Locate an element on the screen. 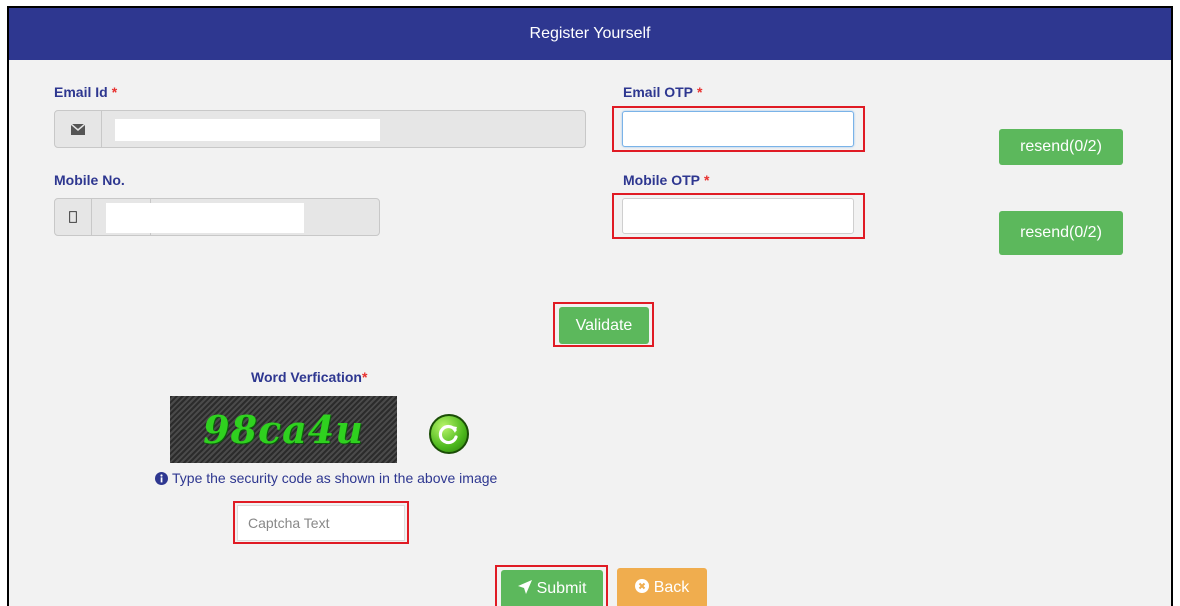  panel-header: Register Yourself is located at coordinates (590, 34).